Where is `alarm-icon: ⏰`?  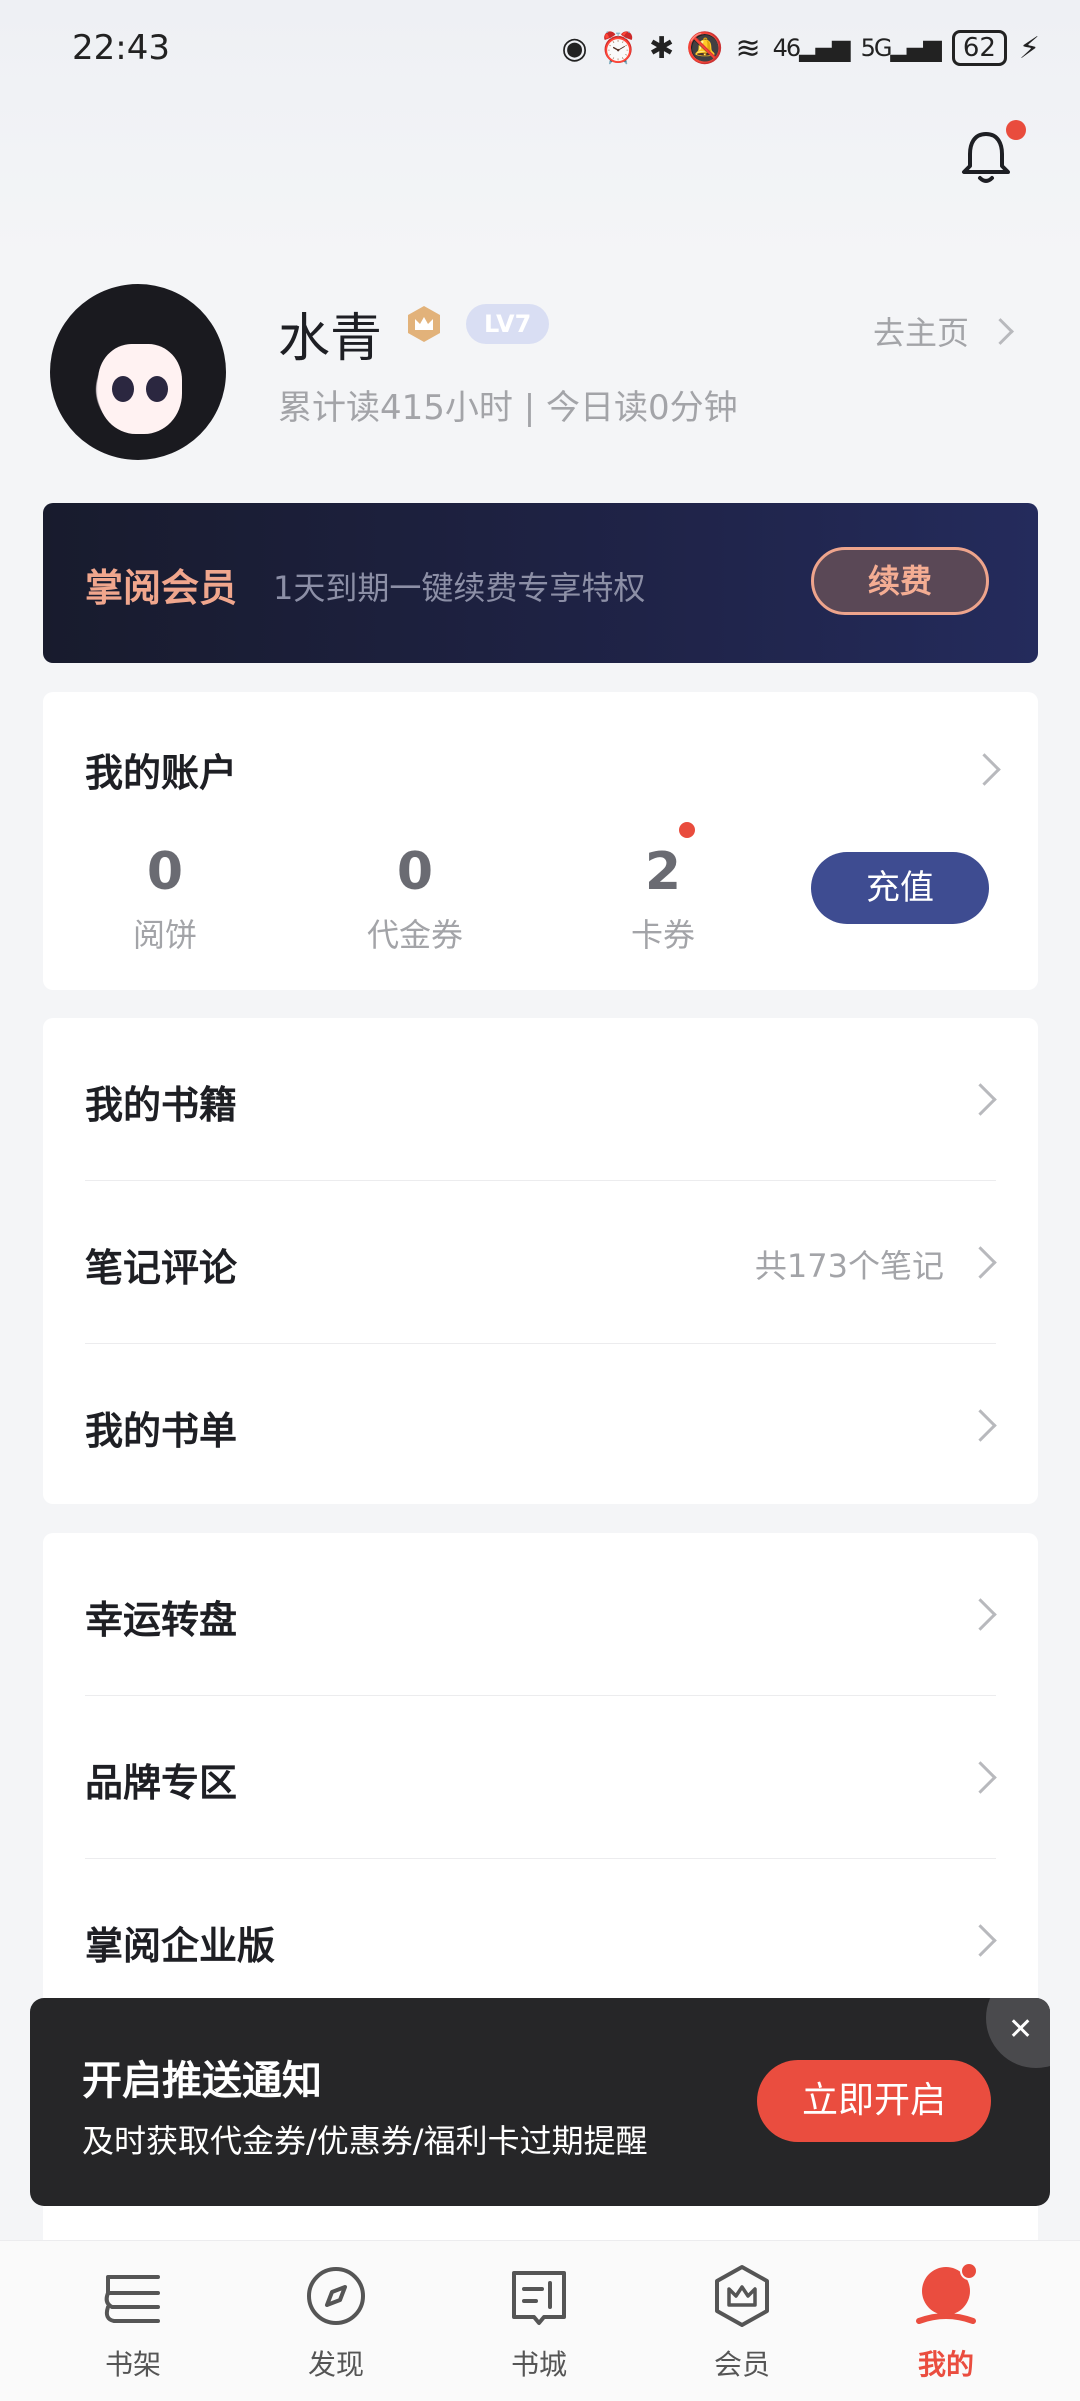
alarm-icon: ⏰ is located at coordinates (618, 48).